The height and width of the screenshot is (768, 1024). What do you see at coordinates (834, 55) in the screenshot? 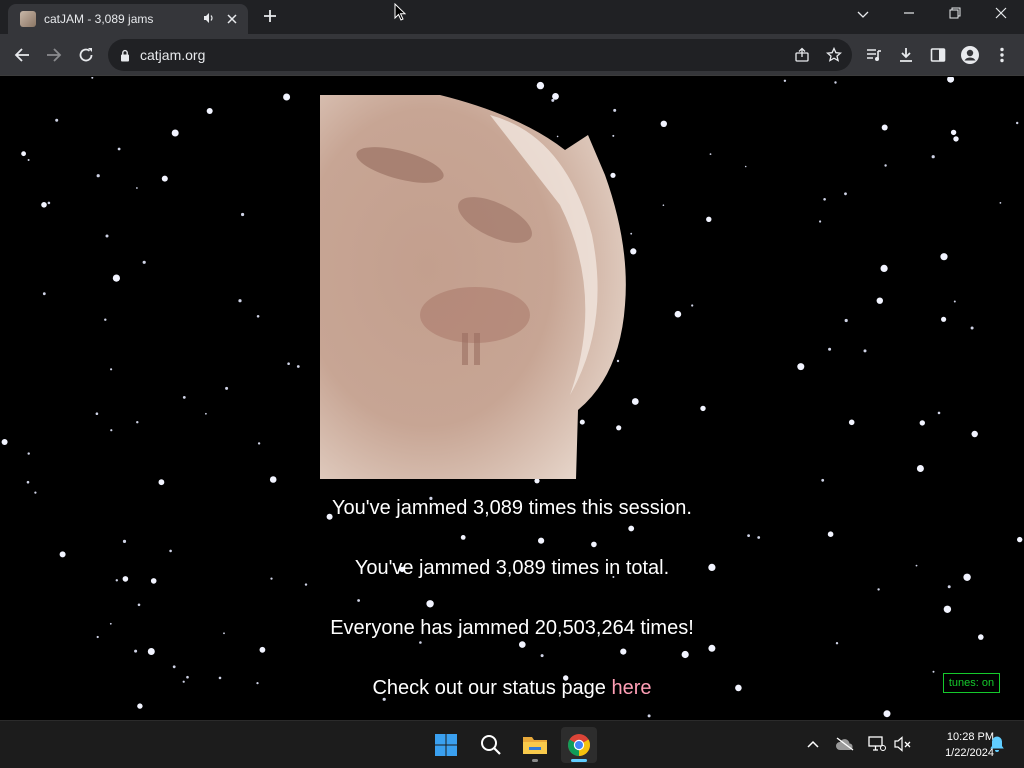
I see `star-icon` at bounding box center [834, 55].